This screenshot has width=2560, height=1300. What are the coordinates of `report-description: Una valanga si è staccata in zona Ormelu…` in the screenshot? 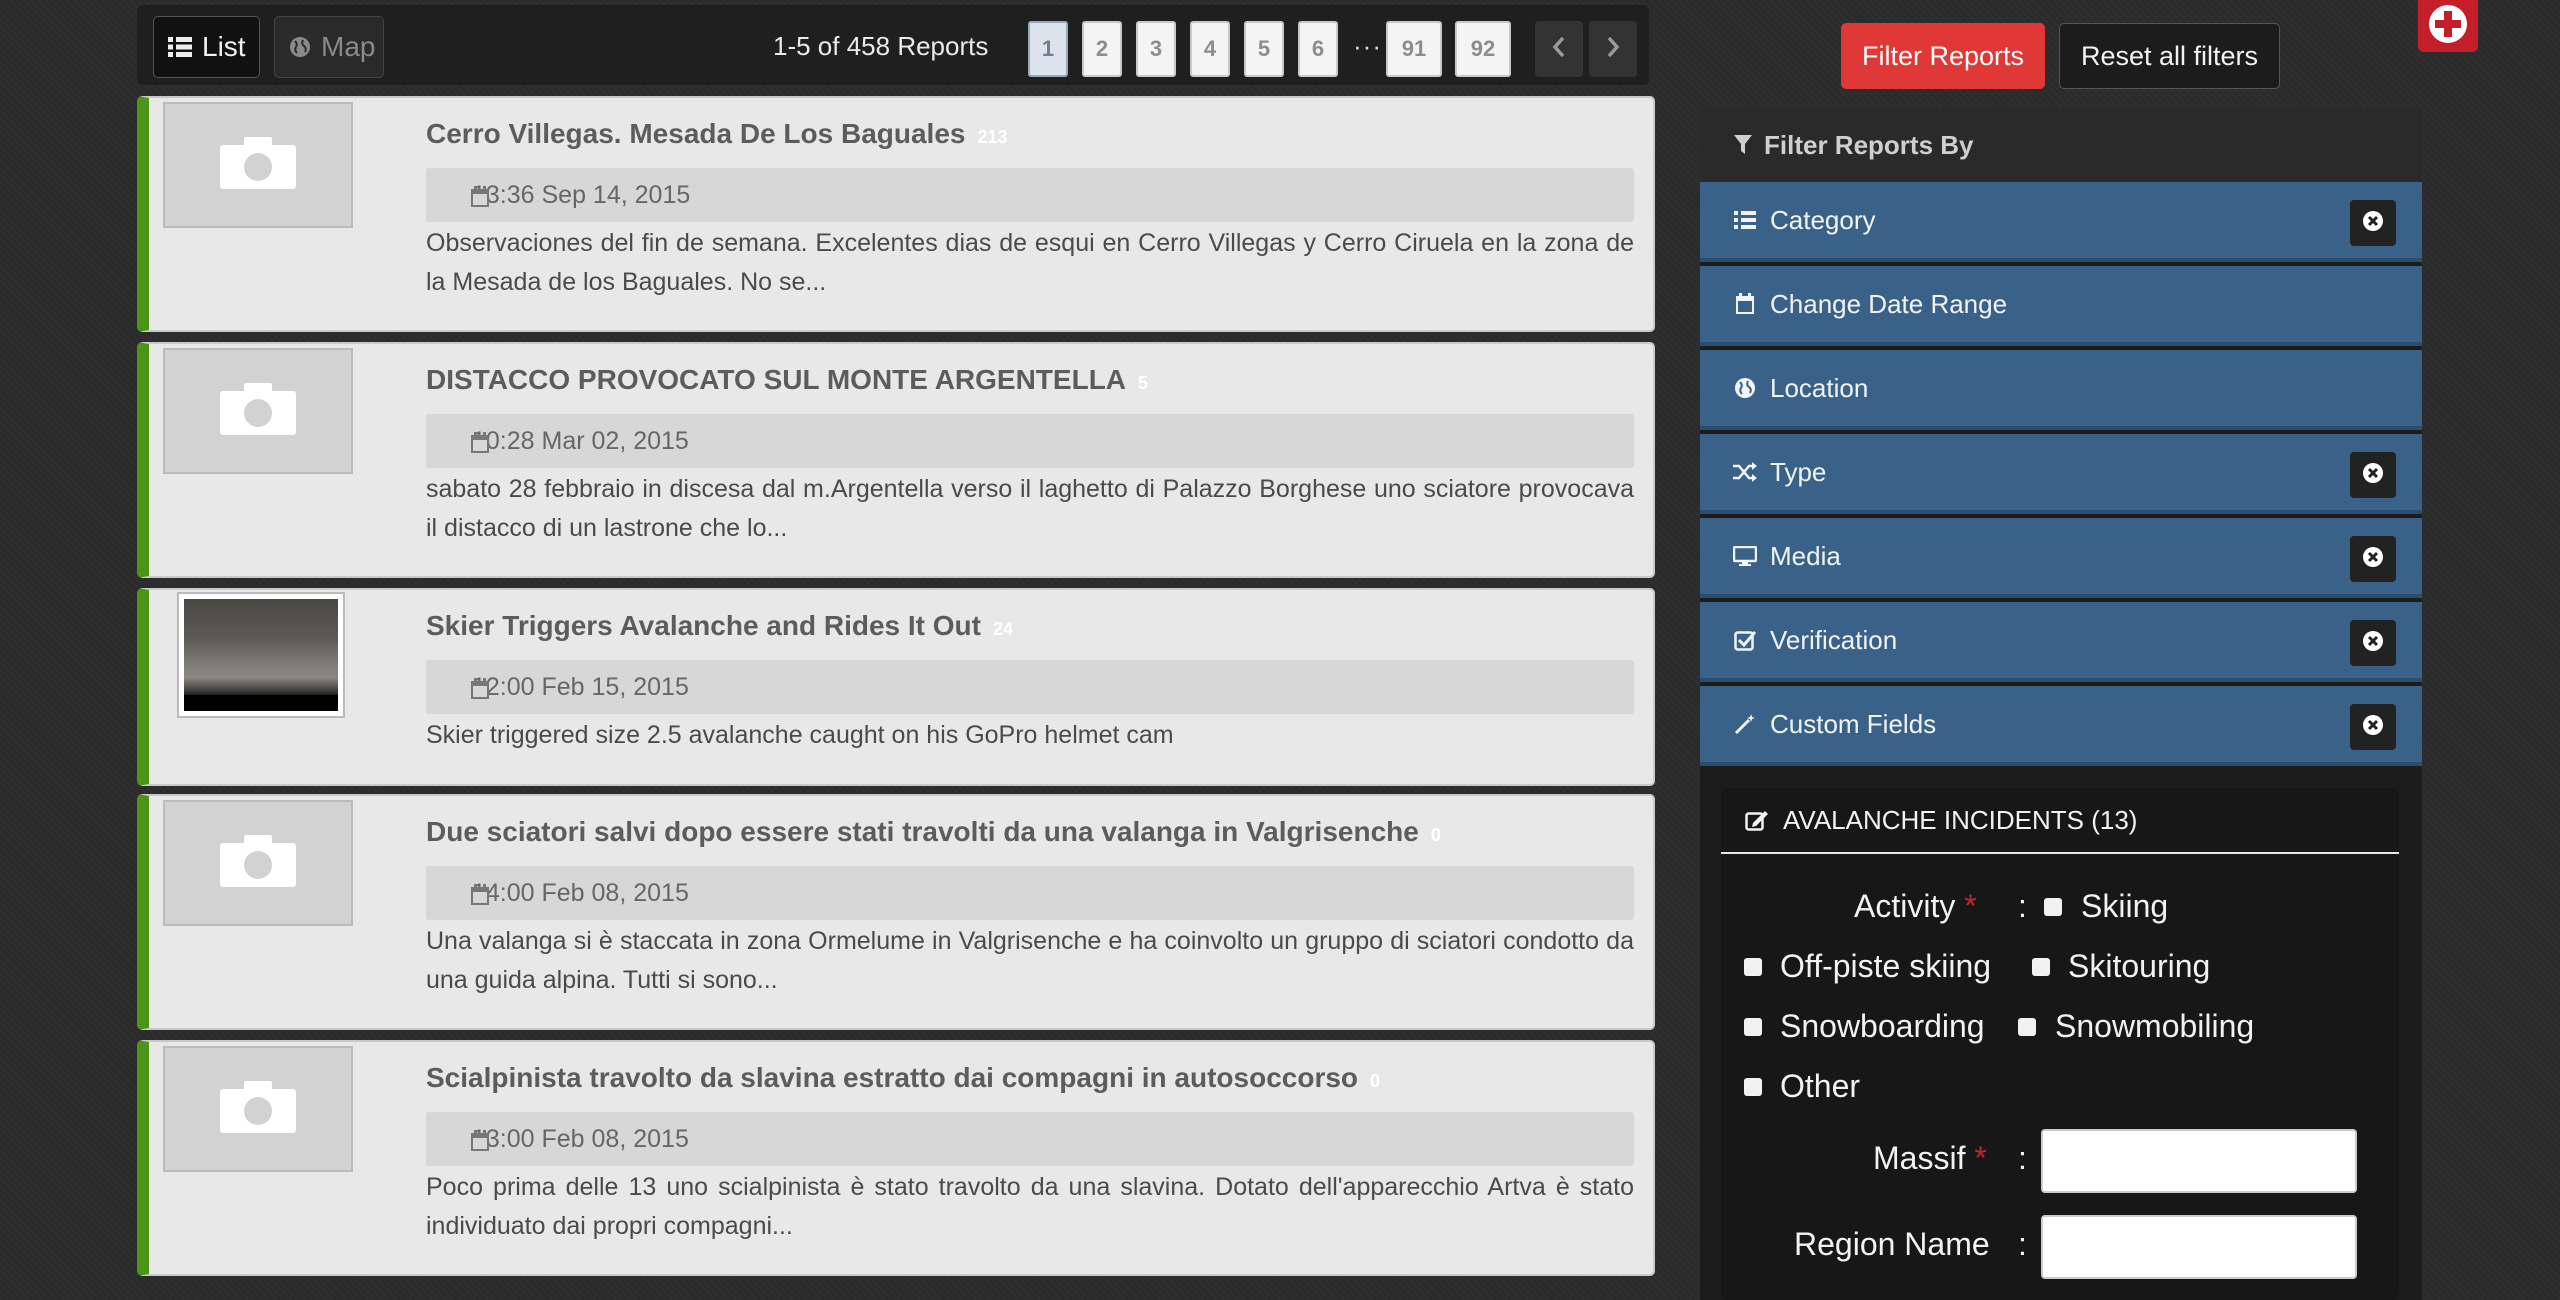 It's located at (1030, 960).